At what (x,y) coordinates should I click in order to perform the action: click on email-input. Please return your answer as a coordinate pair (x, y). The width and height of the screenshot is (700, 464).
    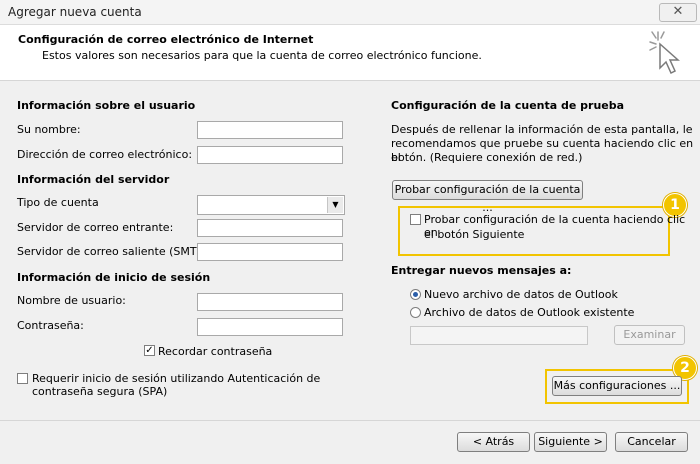
    Looking at the image, I should click on (270, 155).